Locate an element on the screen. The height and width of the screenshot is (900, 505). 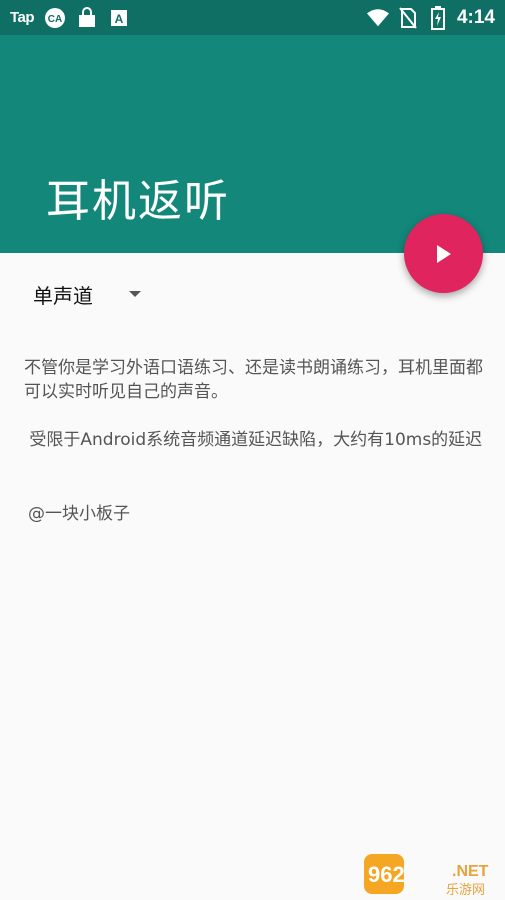
description-paragraph-2: 受限于Android系统音频通道延迟缺陷，大约有10ms的延迟 is located at coordinates (253, 440).